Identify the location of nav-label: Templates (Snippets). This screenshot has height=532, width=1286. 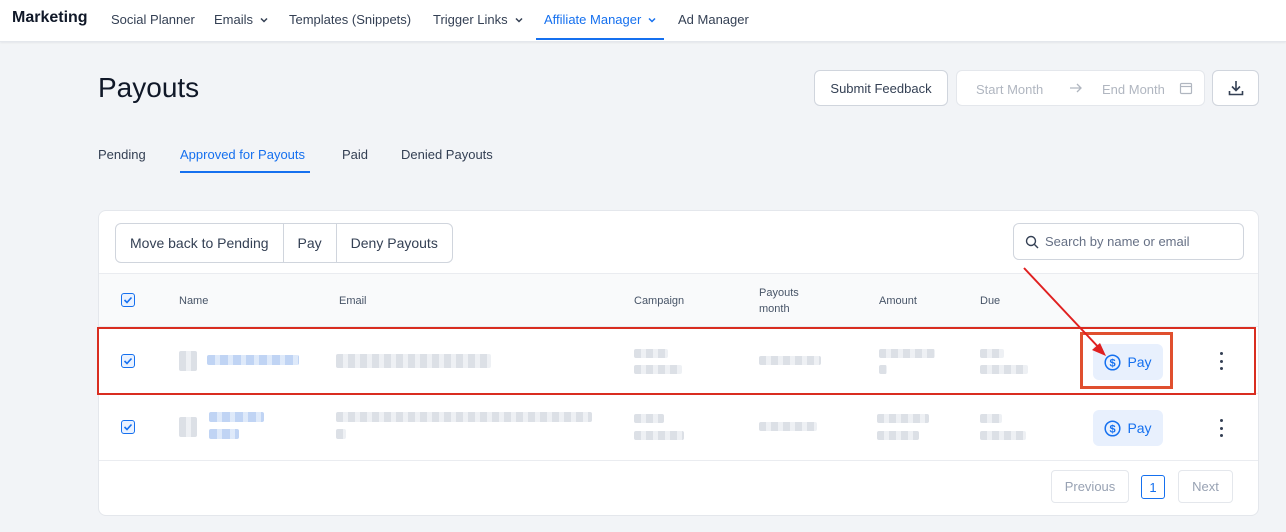
(350, 19).